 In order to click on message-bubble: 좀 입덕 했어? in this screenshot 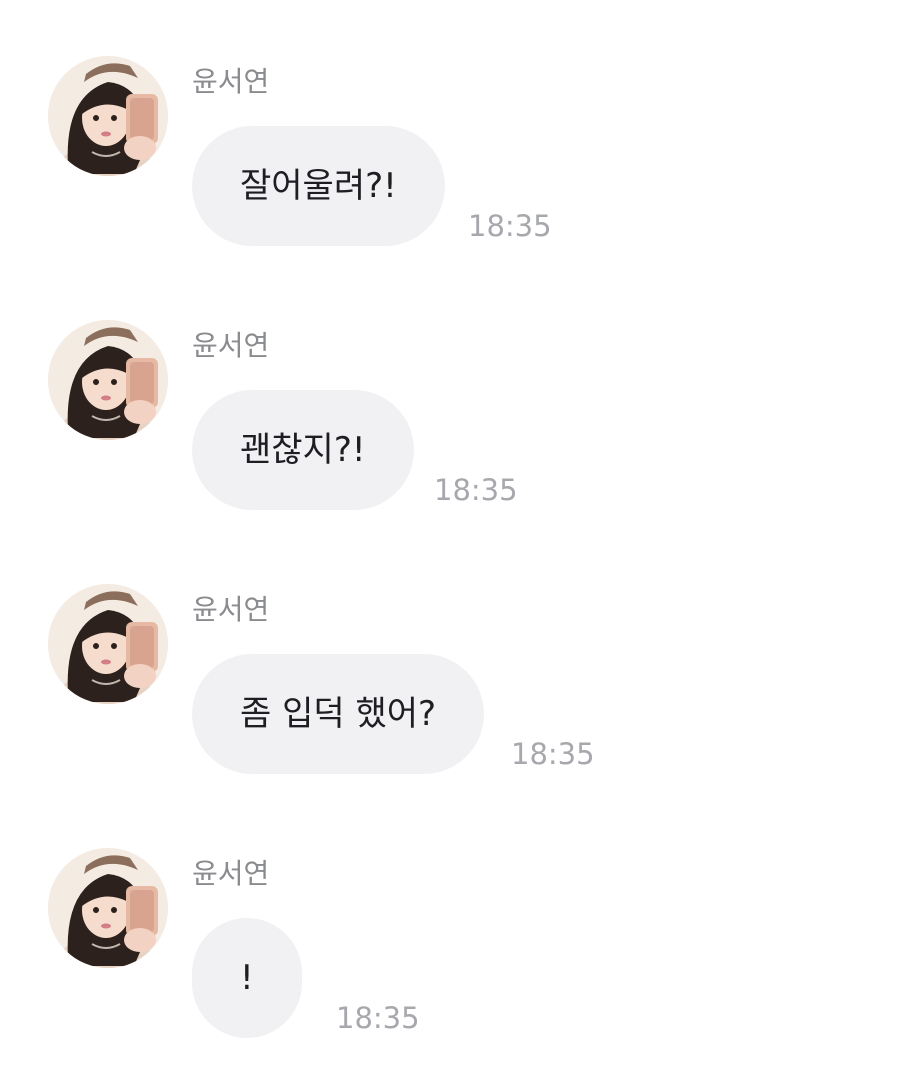, I will do `click(338, 714)`.